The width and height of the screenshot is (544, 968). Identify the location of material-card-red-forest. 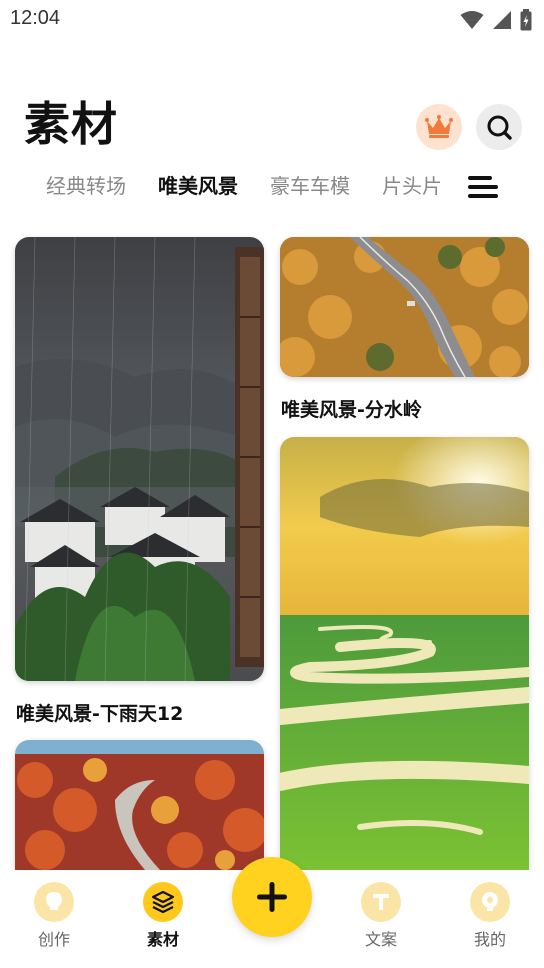
(139, 805).